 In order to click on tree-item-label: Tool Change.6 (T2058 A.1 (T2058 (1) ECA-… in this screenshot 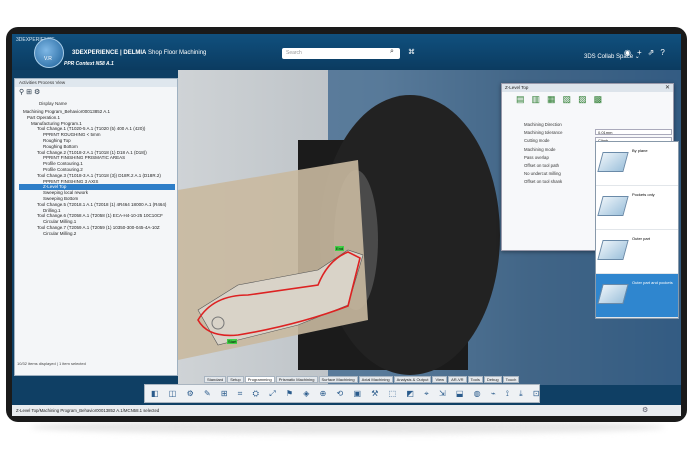, I will do `click(100, 216)`.